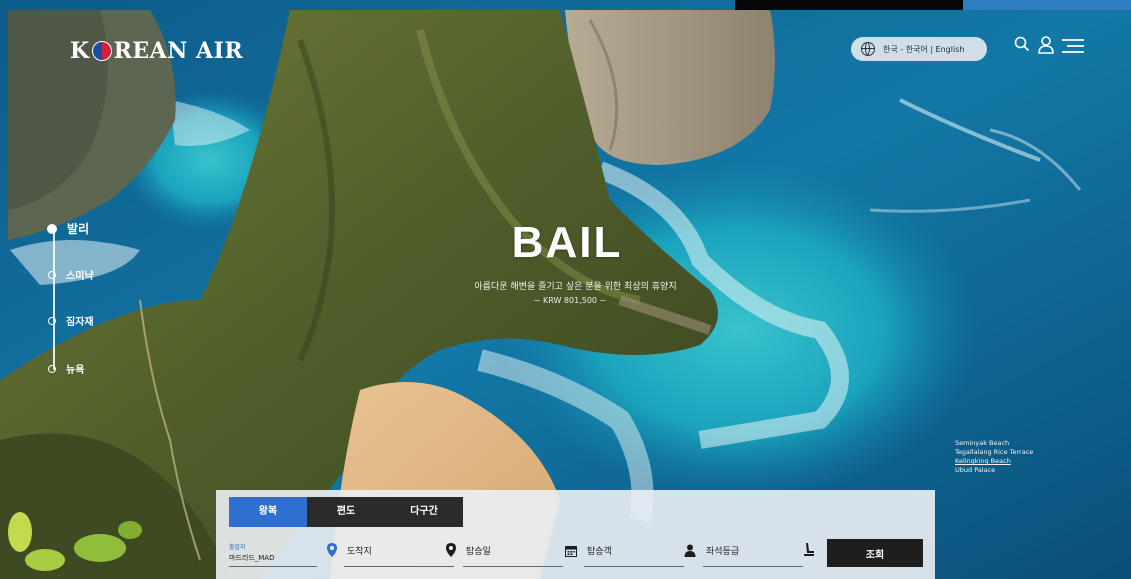  I want to click on attraction-item: Ubud Palace, so click(994, 470).